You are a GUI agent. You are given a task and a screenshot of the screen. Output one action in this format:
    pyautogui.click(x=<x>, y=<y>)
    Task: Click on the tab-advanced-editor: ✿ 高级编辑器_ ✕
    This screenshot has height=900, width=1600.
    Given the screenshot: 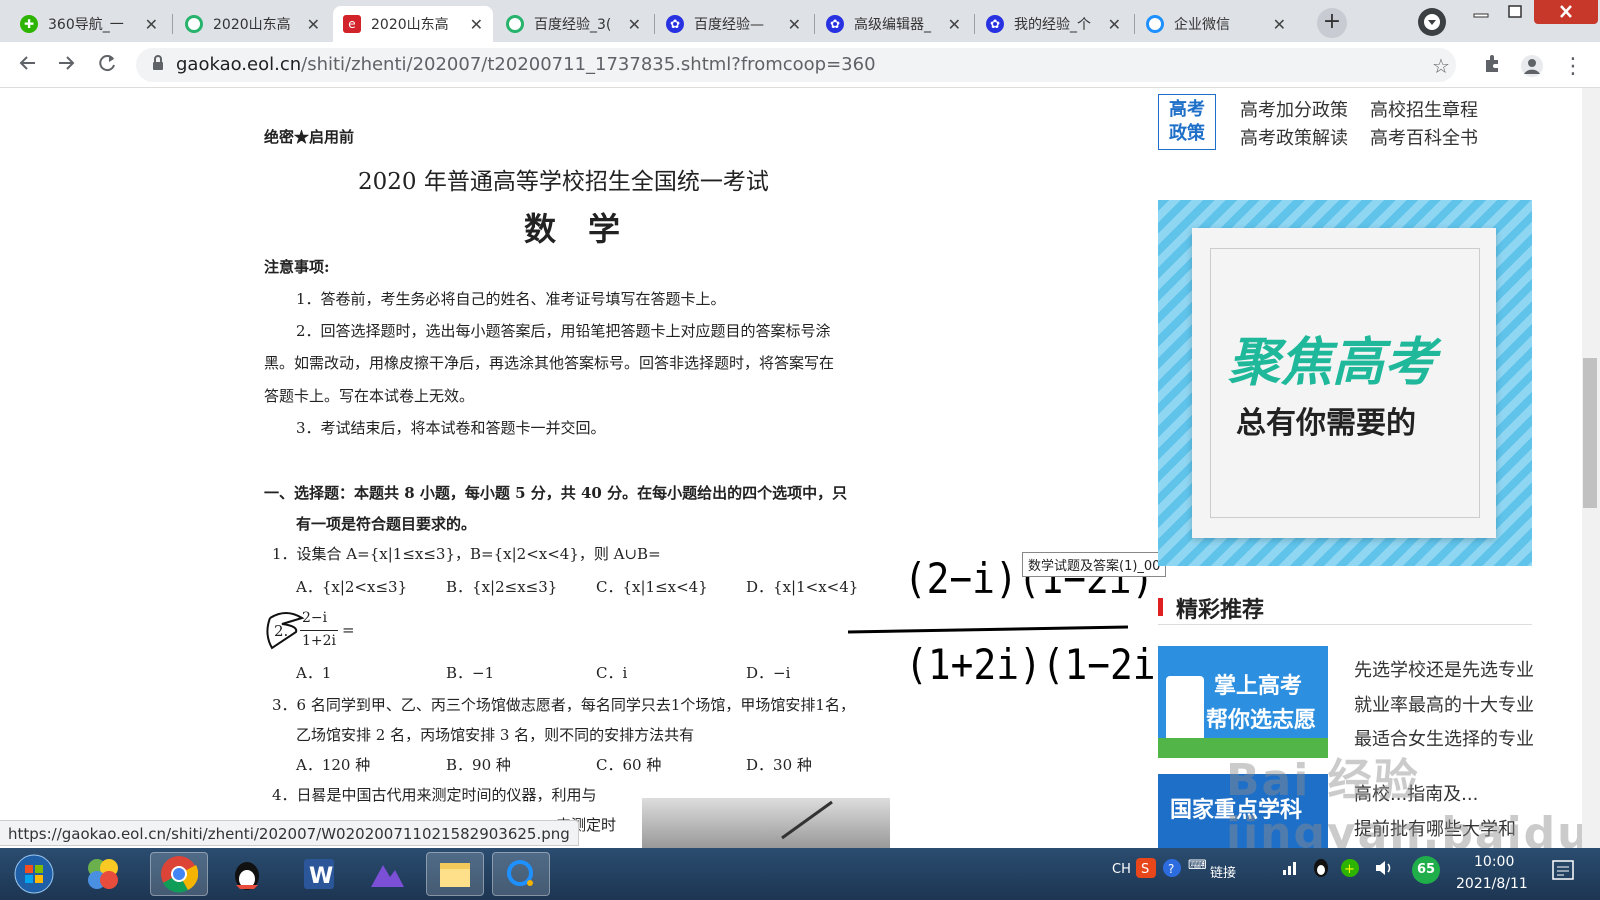 What is the action you would take?
    pyautogui.click(x=893, y=24)
    